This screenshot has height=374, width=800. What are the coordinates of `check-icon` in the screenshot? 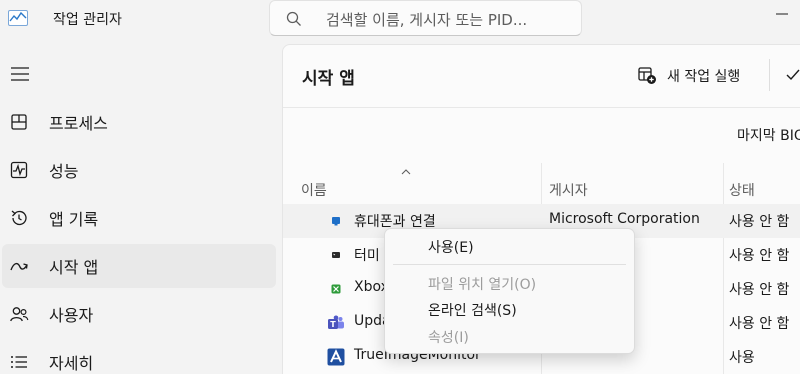 It's located at (793, 75).